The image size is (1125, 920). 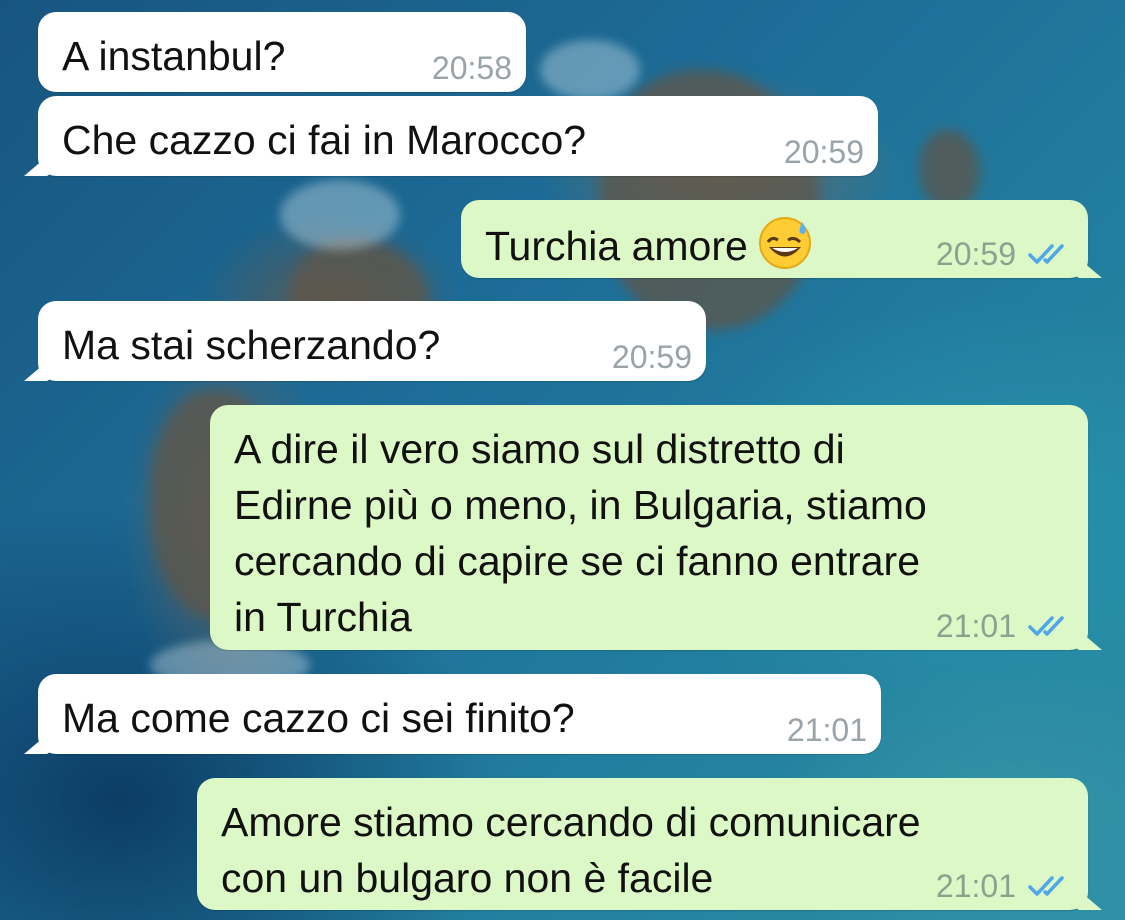 What do you see at coordinates (616, 246) in the screenshot?
I see `message-text: Turchia amore` at bounding box center [616, 246].